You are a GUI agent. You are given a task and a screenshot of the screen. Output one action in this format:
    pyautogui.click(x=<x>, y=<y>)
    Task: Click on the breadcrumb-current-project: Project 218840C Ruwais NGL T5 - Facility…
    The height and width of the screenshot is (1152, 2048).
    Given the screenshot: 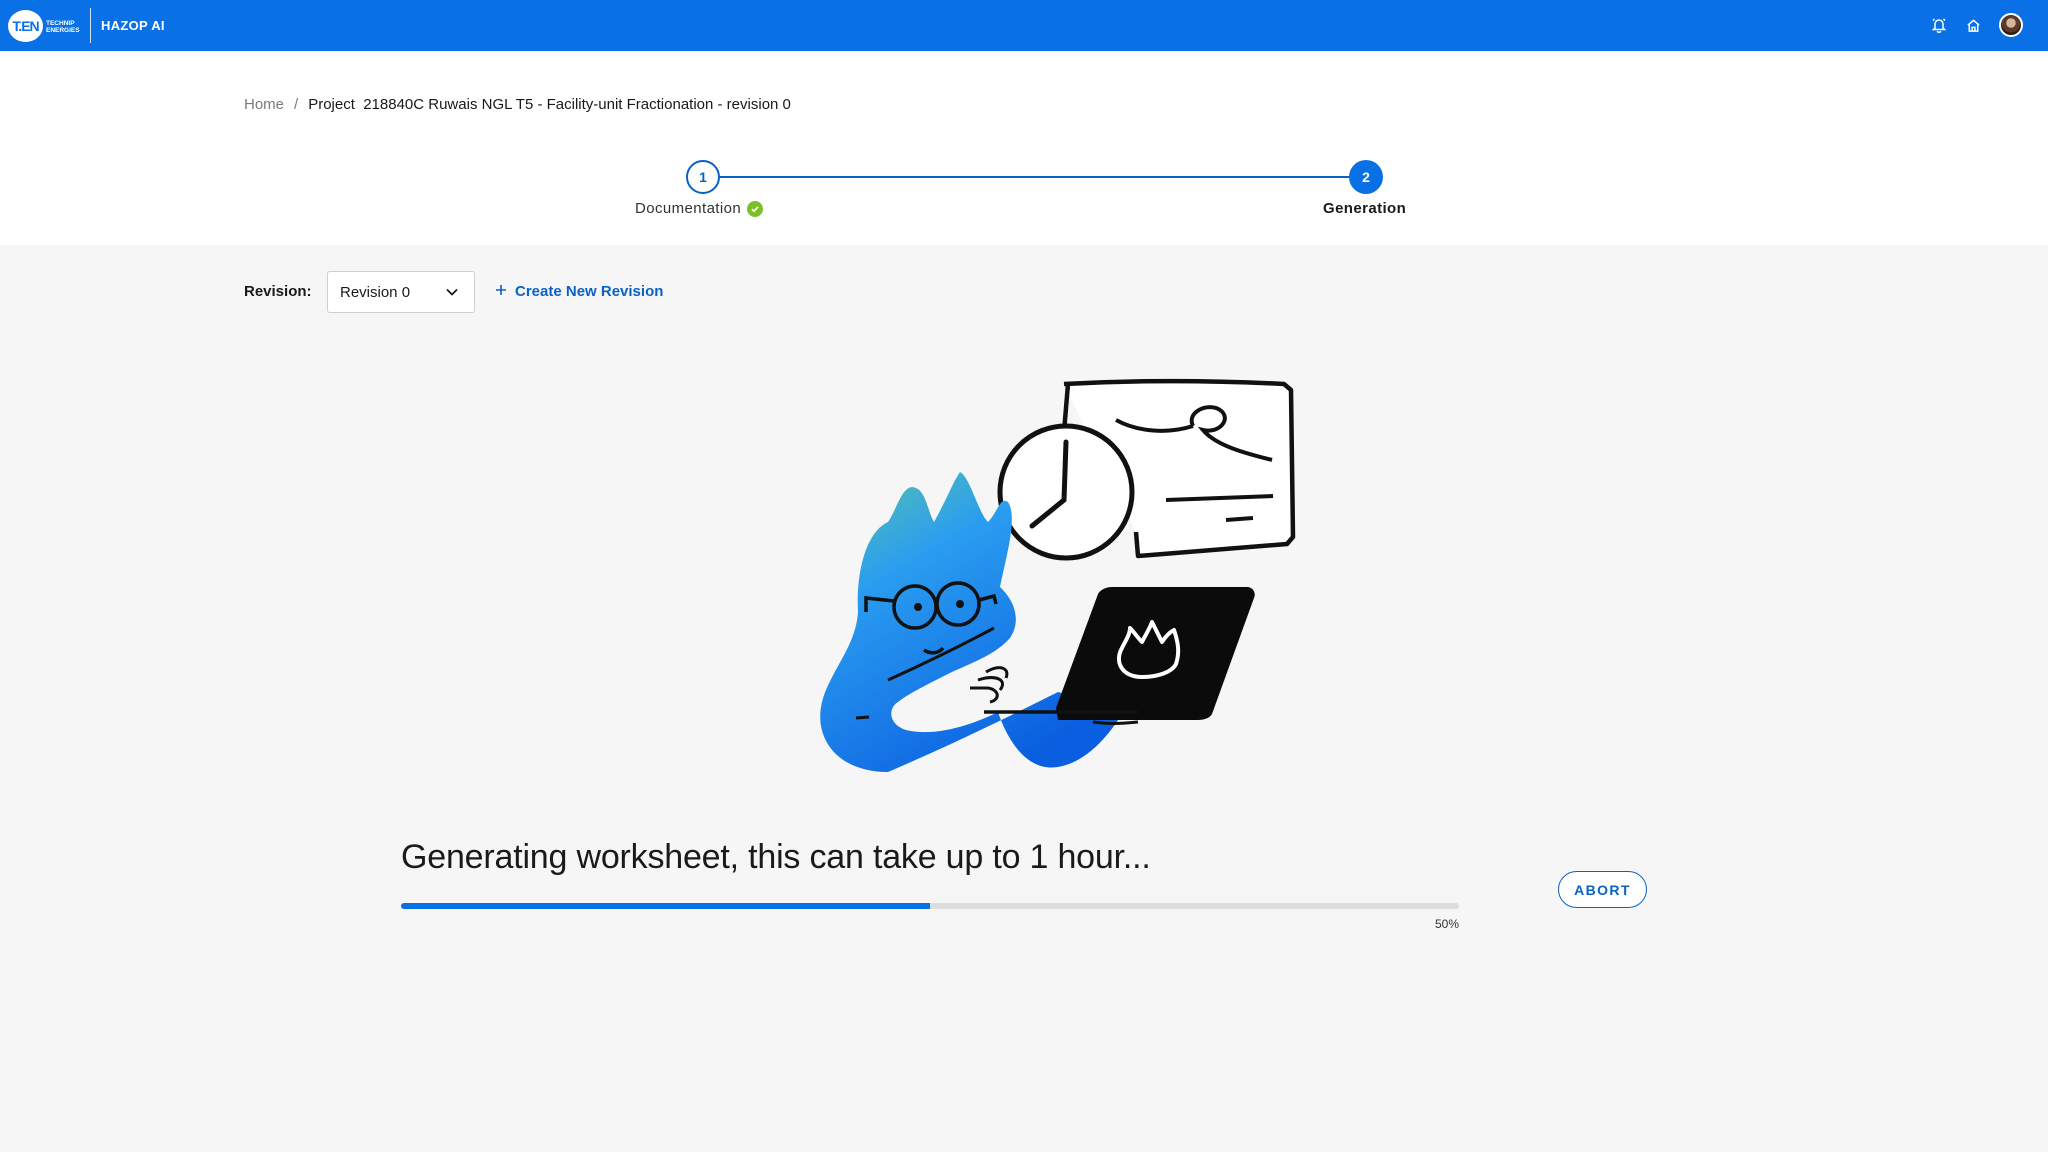 What is the action you would take?
    pyautogui.click(x=549, y=104)
    